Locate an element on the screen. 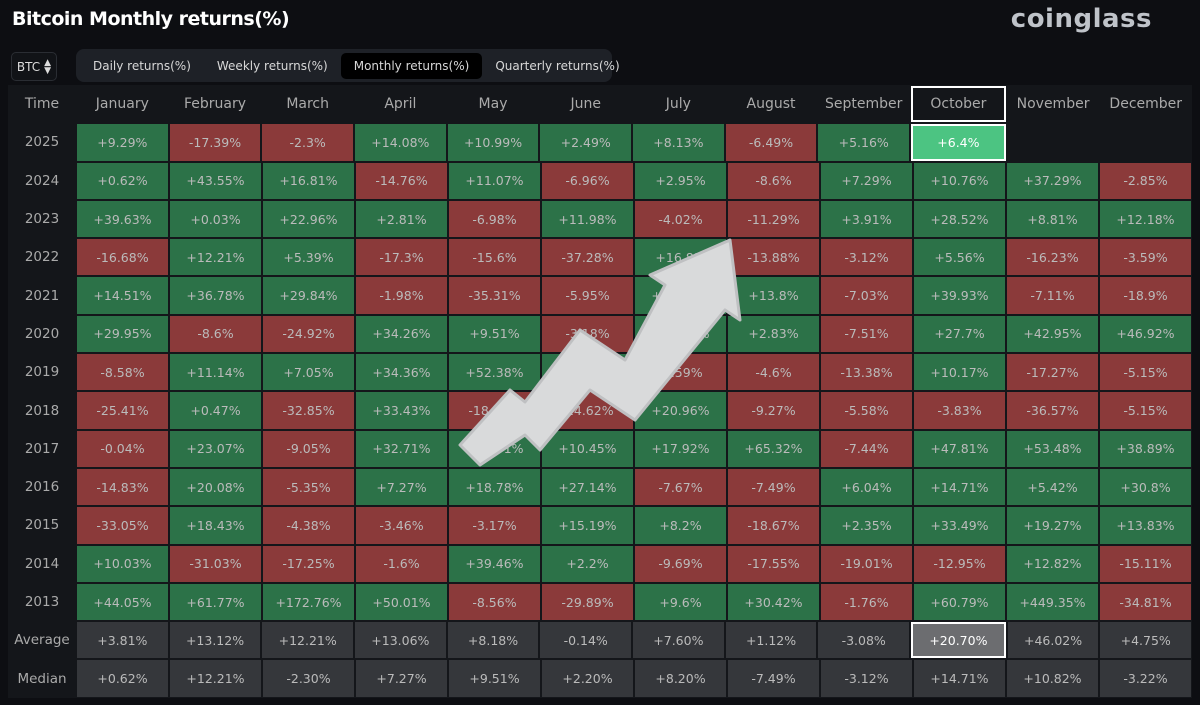  return-cell: +6.4% is located at coordinates (958, 142).